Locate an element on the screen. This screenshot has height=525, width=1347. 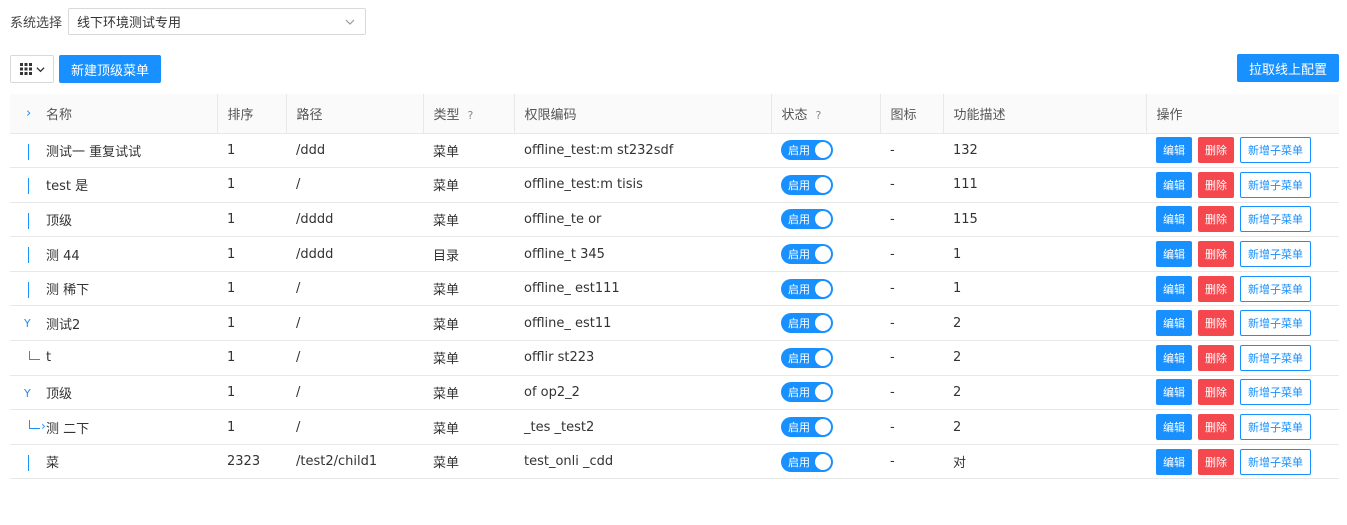
table-row: 测 44 1/dddd 目录 offline_t 345 启用 -1 编辑 删除 新增子菜单 is located at coordinates (674, 254).